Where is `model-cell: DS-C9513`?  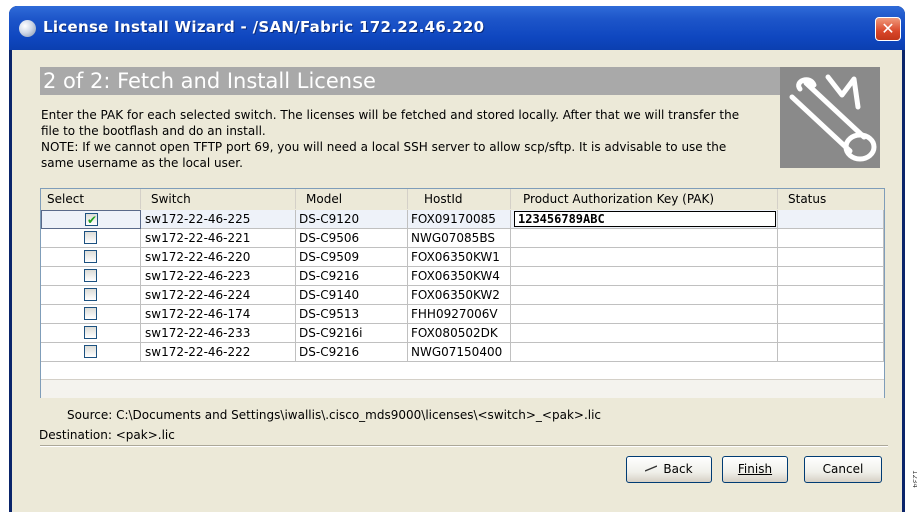 model-cell: DS-C9513 is located at coordinates (352, 314).